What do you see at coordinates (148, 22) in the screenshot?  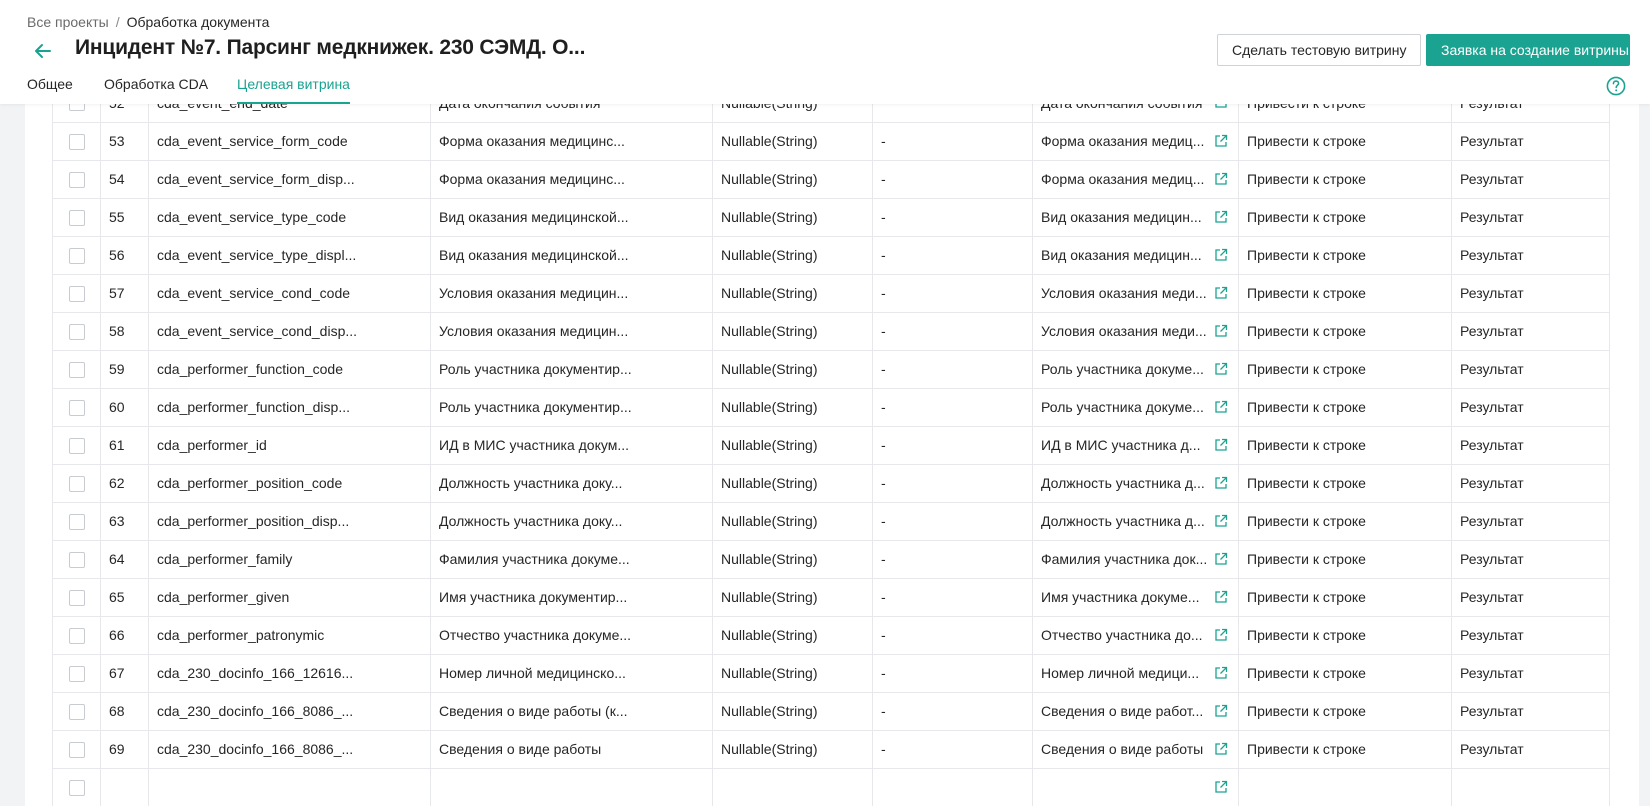 I see `breadcrumb: Все проекты / Обработка документа` at bounding box center [148, 22].